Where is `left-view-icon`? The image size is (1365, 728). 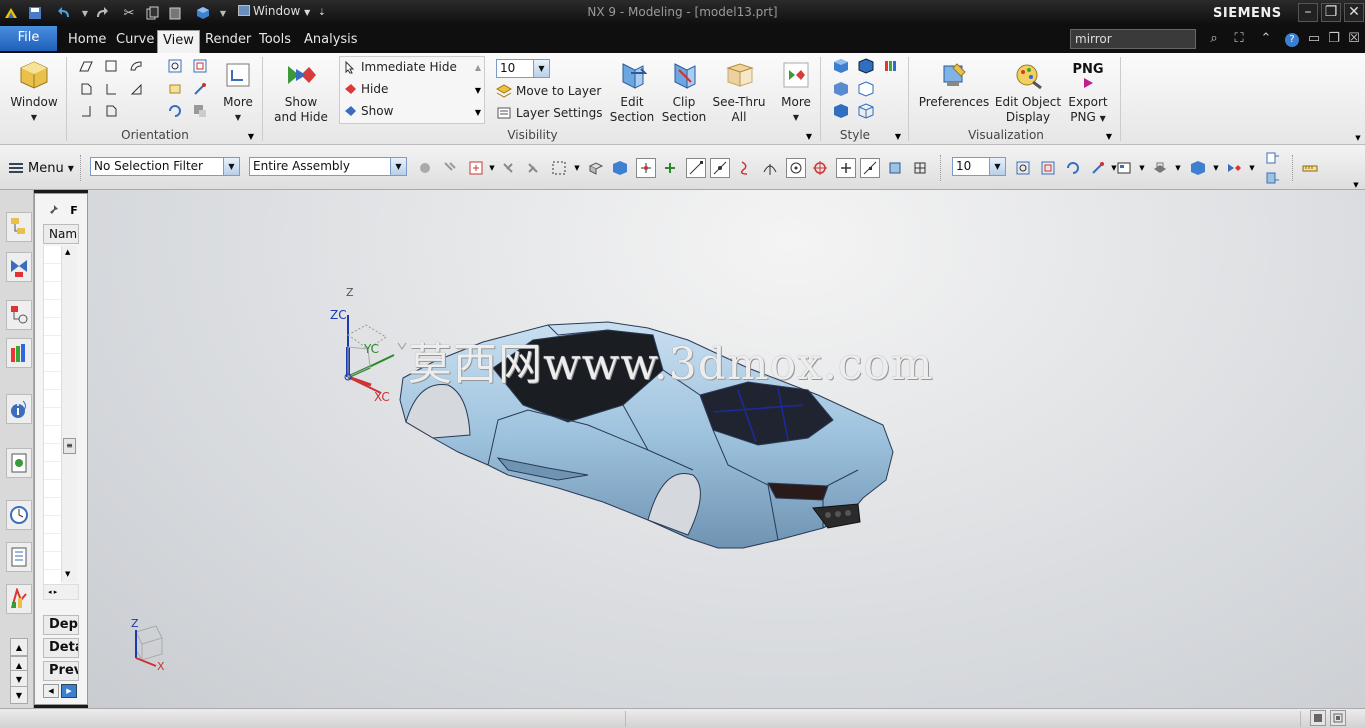
left-view-icon is located at coordinates (111, 89).